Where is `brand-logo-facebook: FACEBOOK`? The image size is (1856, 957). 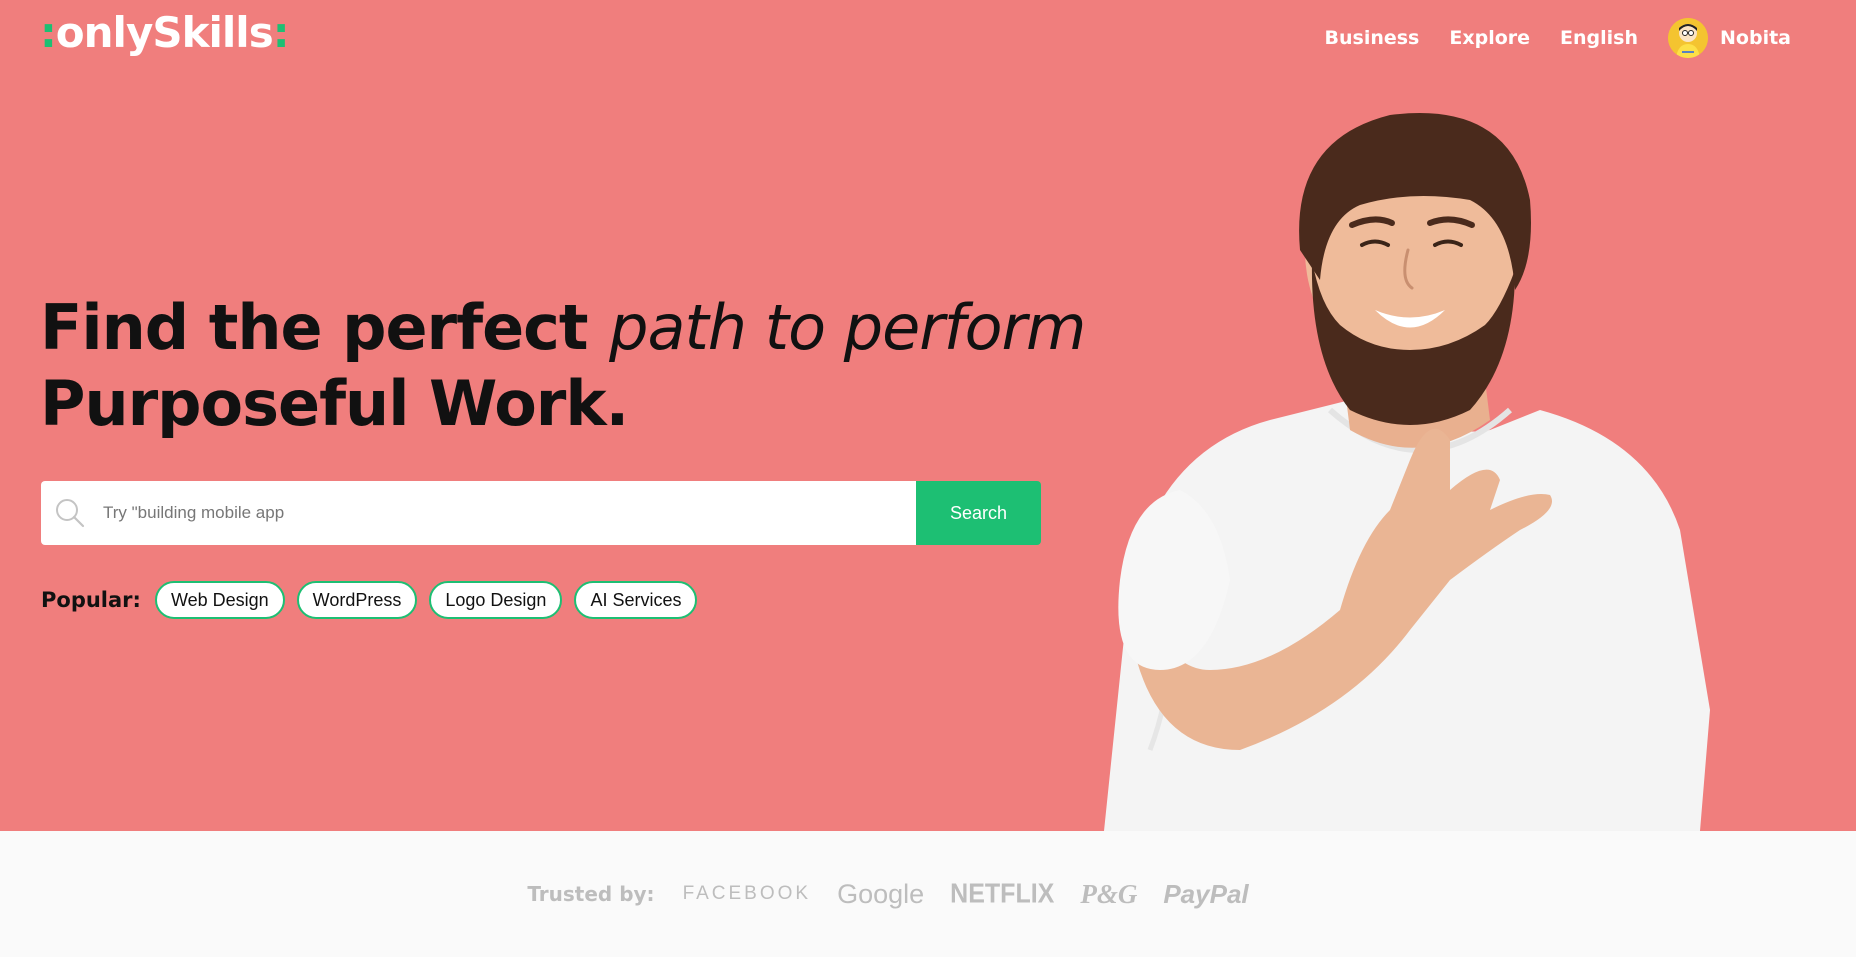
brand-logo-facebook: FACEBOOK is located at coordinates (747, 893).